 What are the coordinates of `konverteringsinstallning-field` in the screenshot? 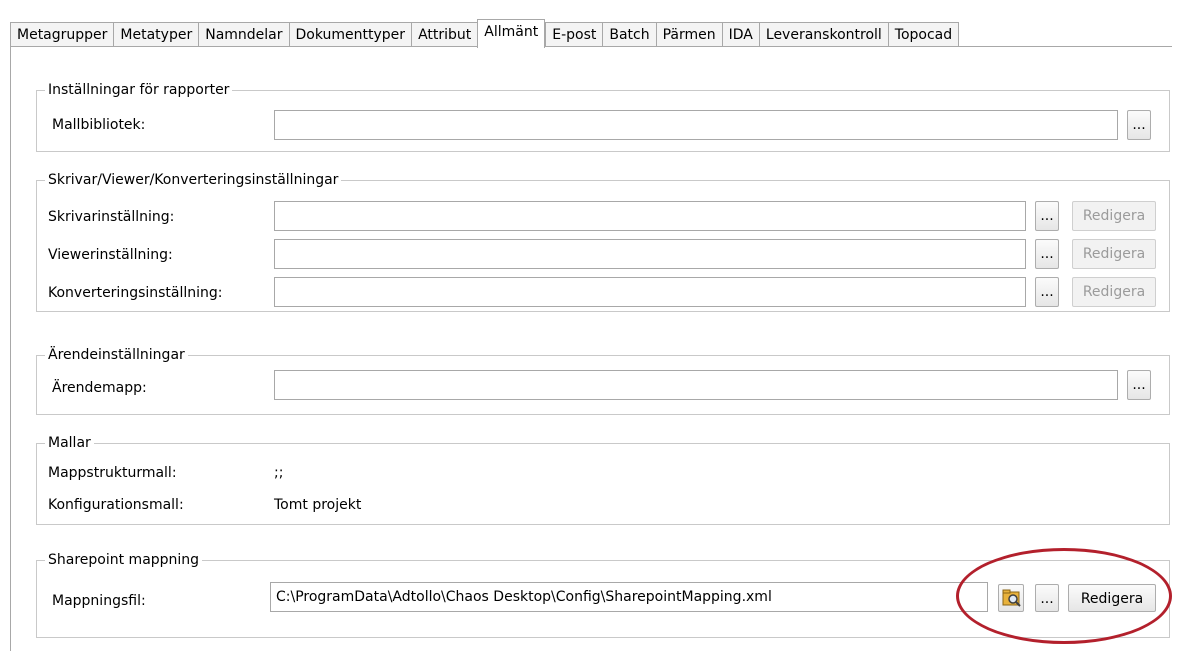 It's located at (650, 292).